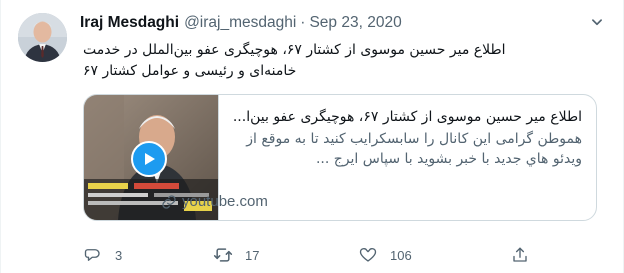 The image size is (624, 273). I want to click on card-domain-text: youtube.com, so click(225, 201).